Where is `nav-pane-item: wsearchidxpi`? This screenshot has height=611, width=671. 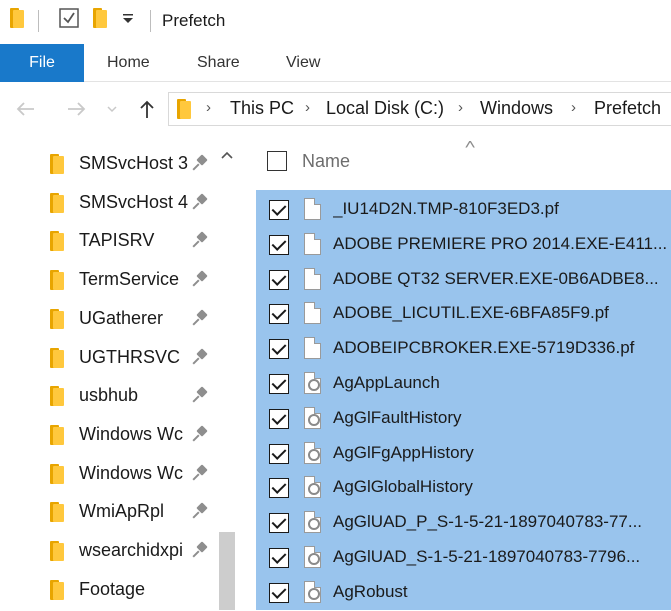
nav-pane-item: wsearchidxpi is located at coordinates (108, 551).